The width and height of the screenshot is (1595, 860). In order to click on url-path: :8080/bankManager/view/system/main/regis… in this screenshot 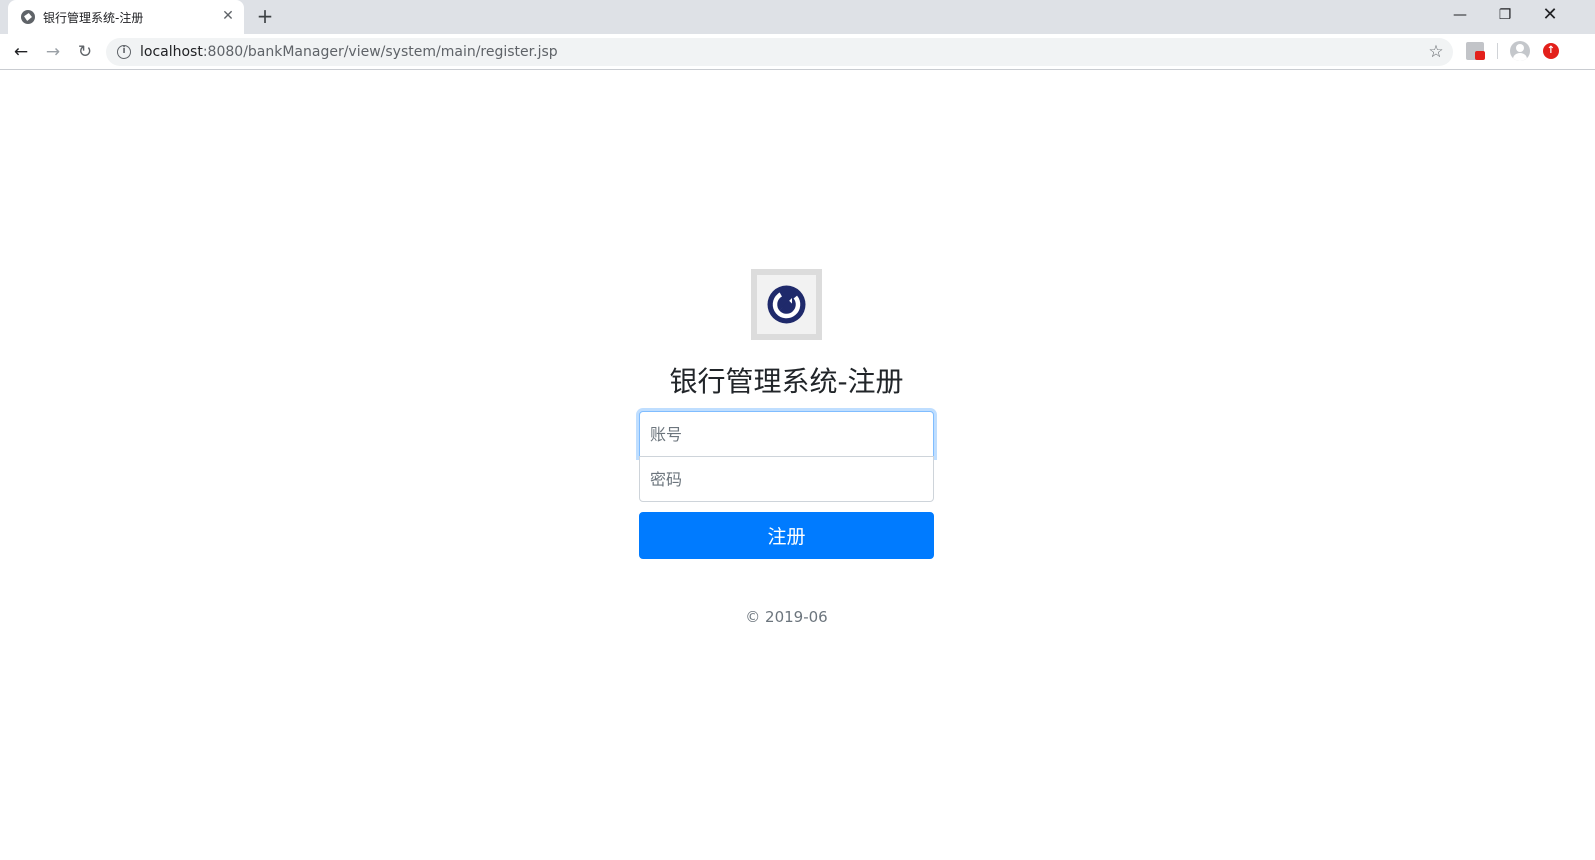, I will do `click(380, 52)`.